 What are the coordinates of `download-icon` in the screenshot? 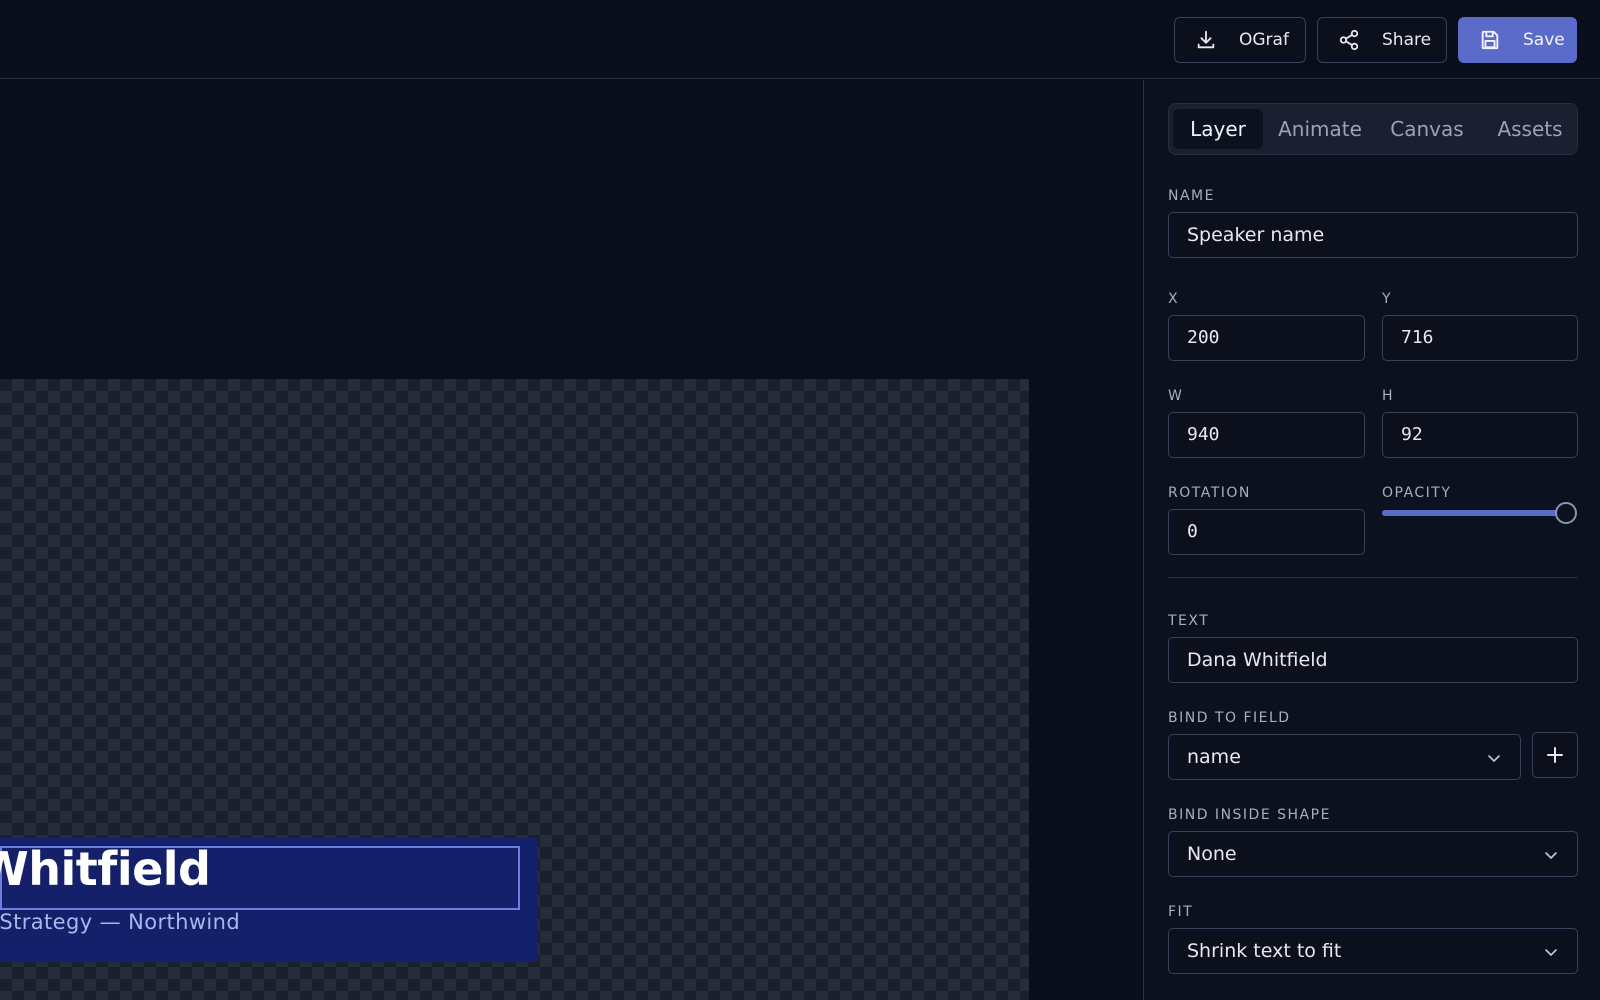 It's located at (1206, 40).